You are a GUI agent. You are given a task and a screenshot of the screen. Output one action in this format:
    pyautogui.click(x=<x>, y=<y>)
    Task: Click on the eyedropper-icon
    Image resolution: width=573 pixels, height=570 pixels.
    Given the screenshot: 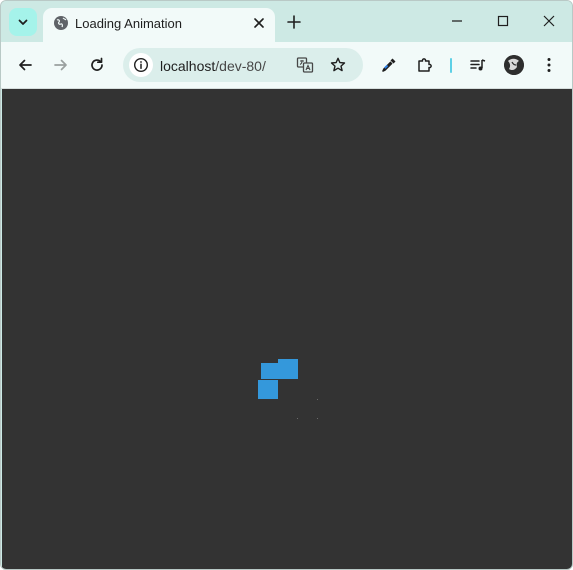 What is the action you would take?
    pyautogui.click(x=389, y=65)
    